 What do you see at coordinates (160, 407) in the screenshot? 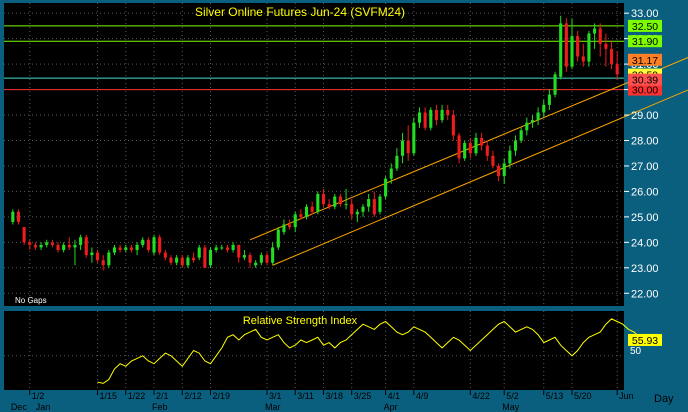
I see `x-month-label: Feb` at bounding box center [160, 407].